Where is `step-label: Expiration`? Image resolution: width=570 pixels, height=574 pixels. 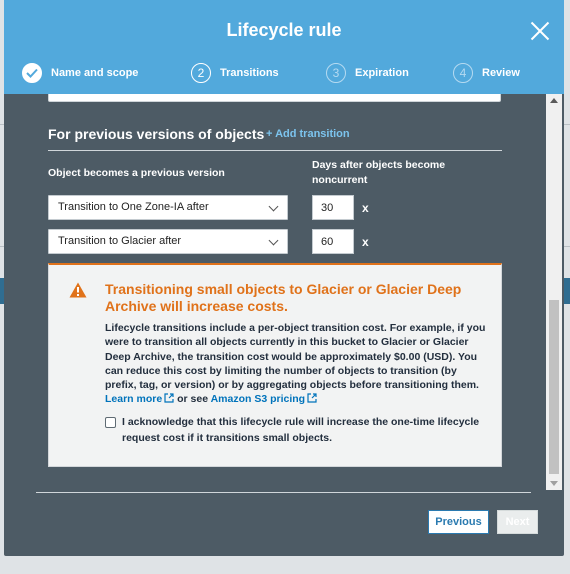
step-label: Expiration is located at coordinates (382, 73).